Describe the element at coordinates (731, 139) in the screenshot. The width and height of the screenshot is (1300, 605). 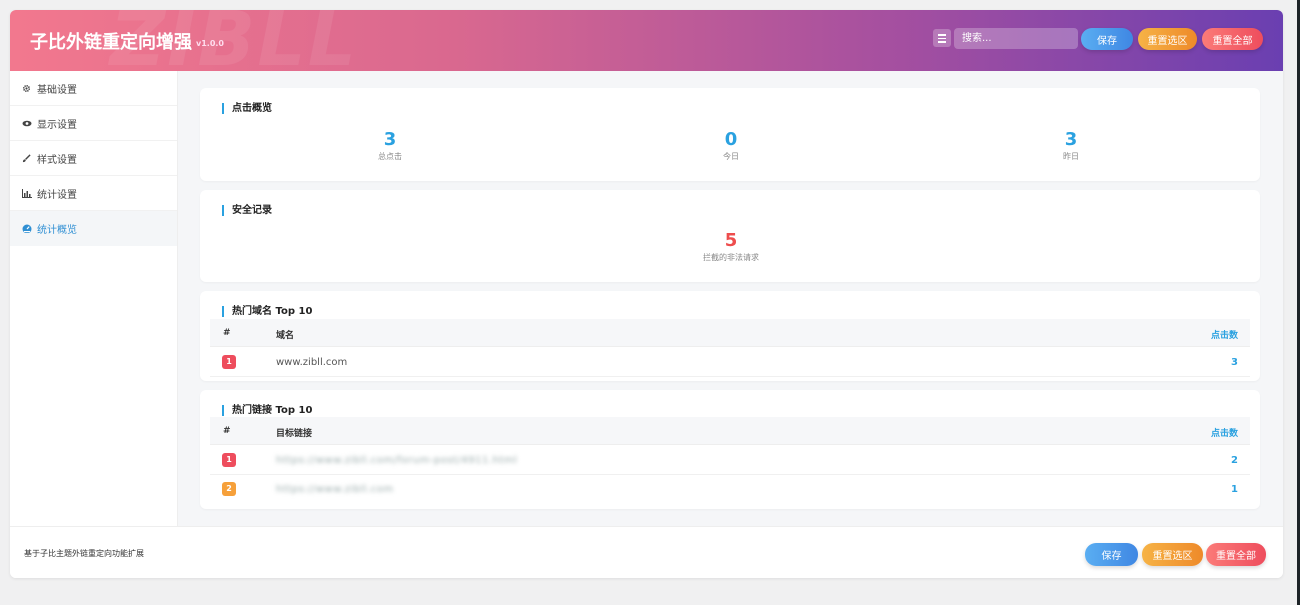
I see `stat-value: 0` at that location.